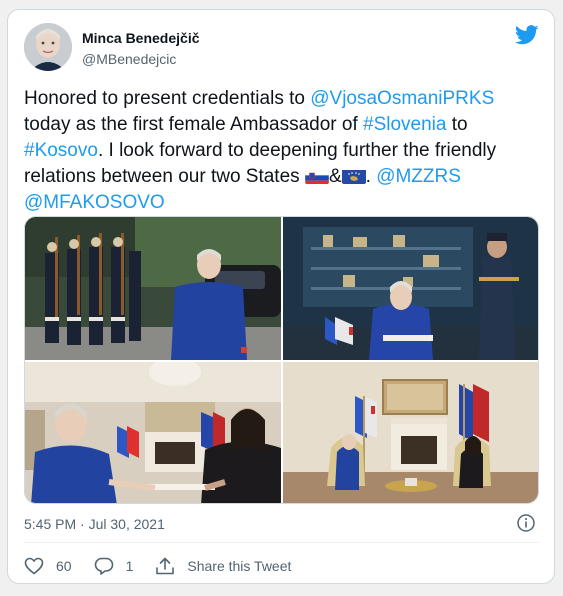  Describe the element at coordinates (48, 566) in the screenshot. I see `like-button: 60` at that location.